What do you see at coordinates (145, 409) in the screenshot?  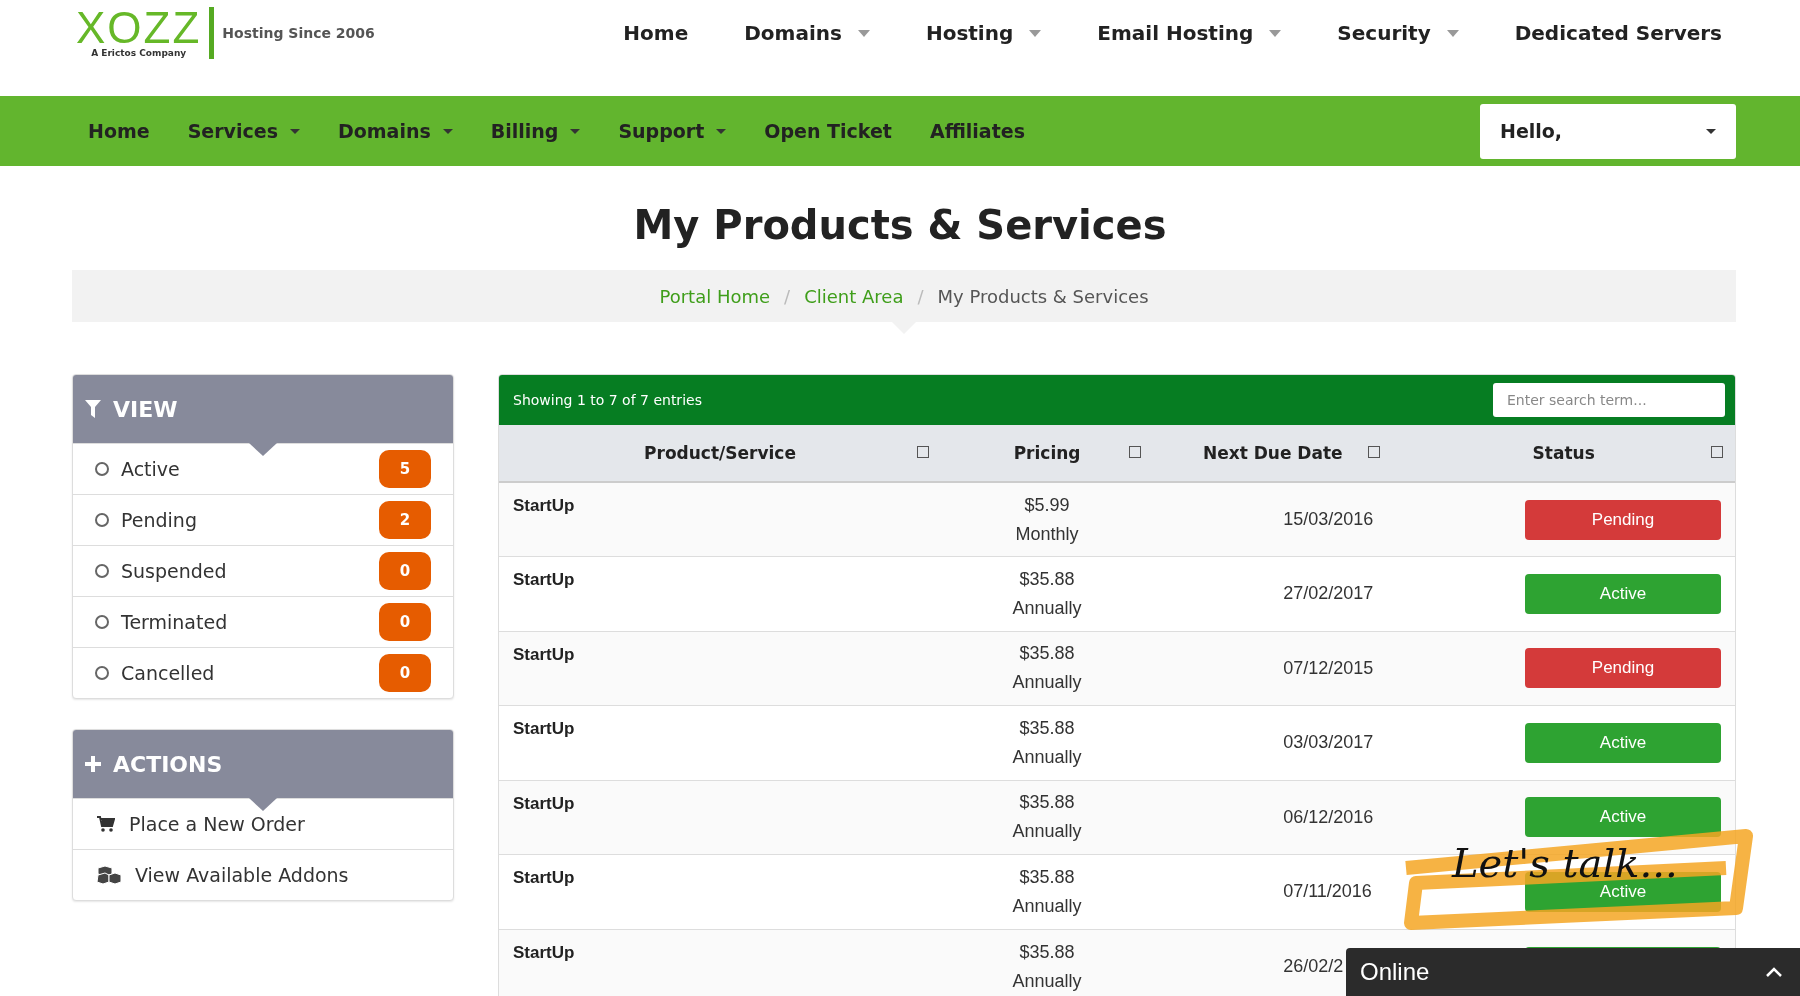 I see `panel-title: VIEW` at bounding box center [145, 409].